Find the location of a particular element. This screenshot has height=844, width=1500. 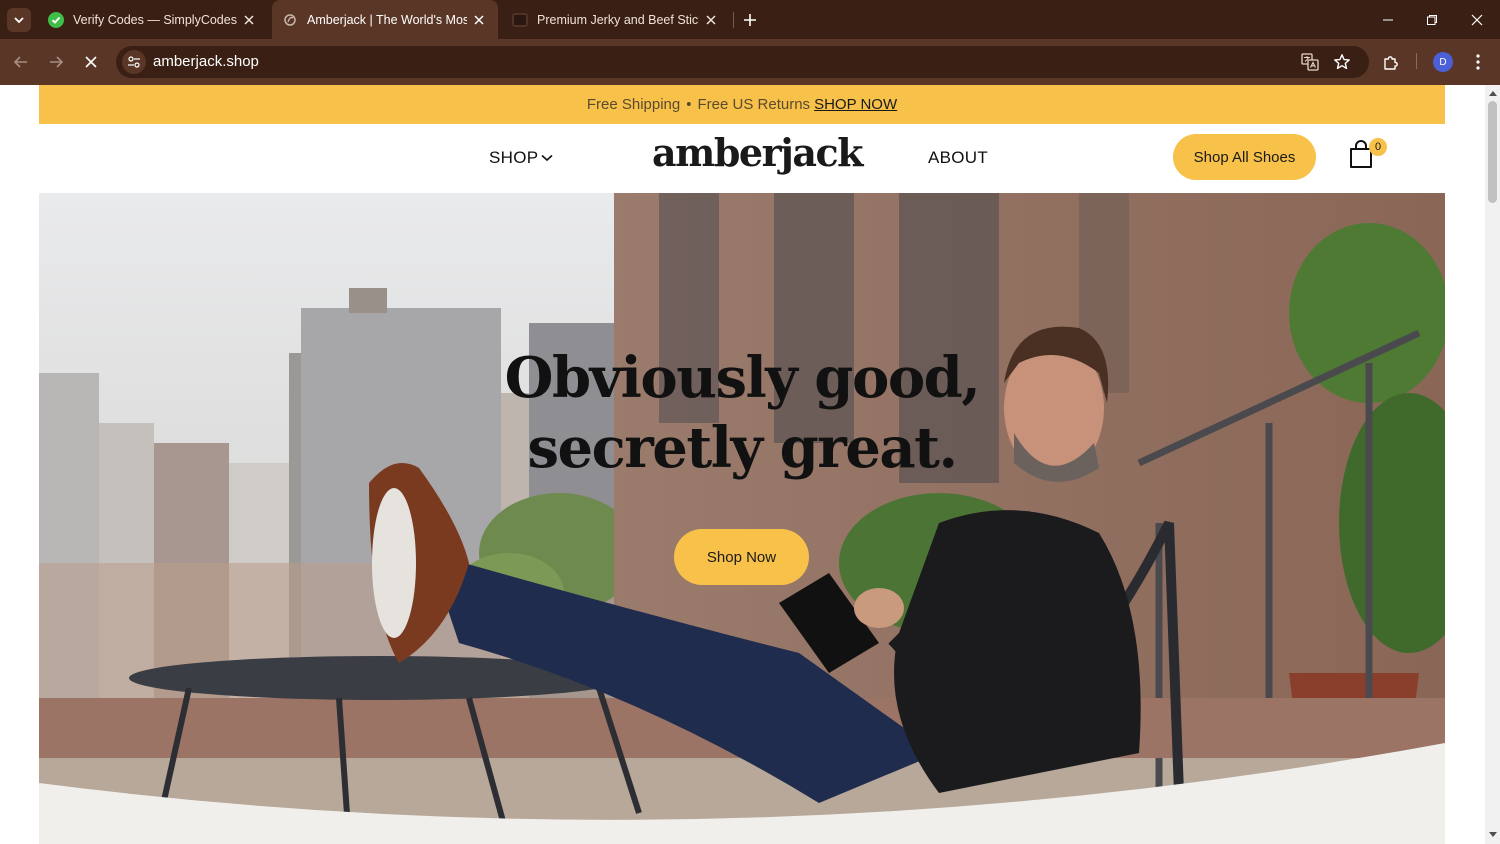

stop-loading-button is located at coordinates (91, 62).